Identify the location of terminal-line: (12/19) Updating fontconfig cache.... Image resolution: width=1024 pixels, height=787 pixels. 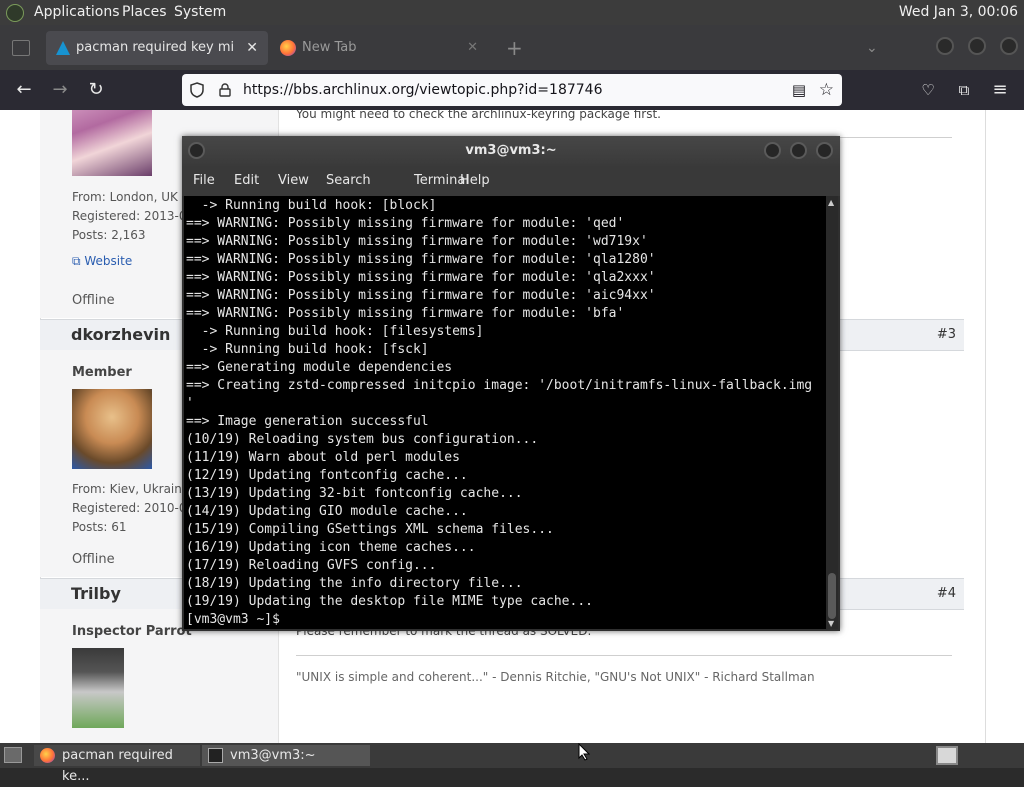
(327, 475).